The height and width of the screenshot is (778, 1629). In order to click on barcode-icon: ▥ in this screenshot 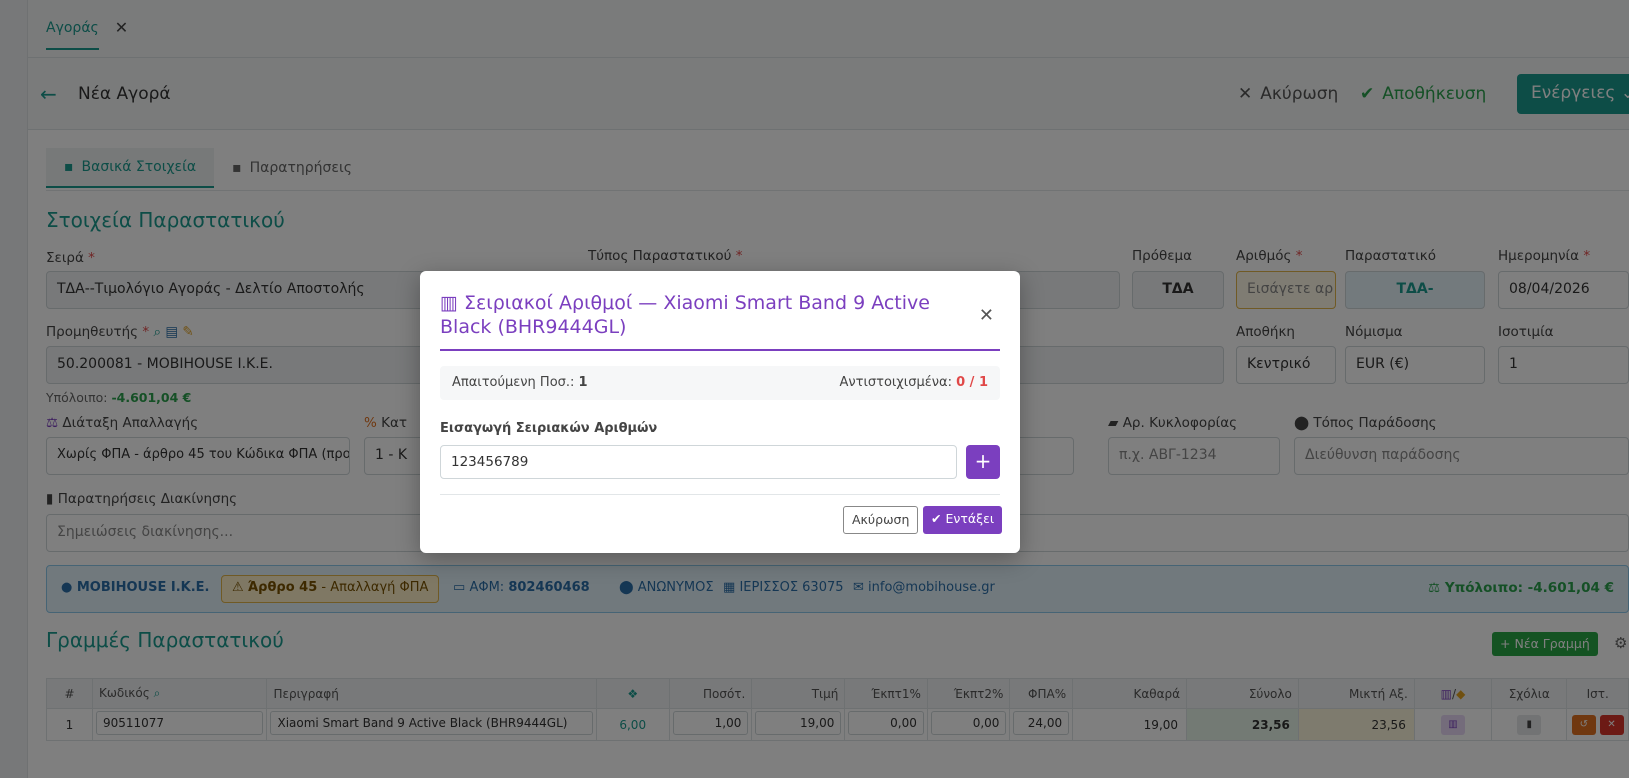, I will do `click(449, 303)`.